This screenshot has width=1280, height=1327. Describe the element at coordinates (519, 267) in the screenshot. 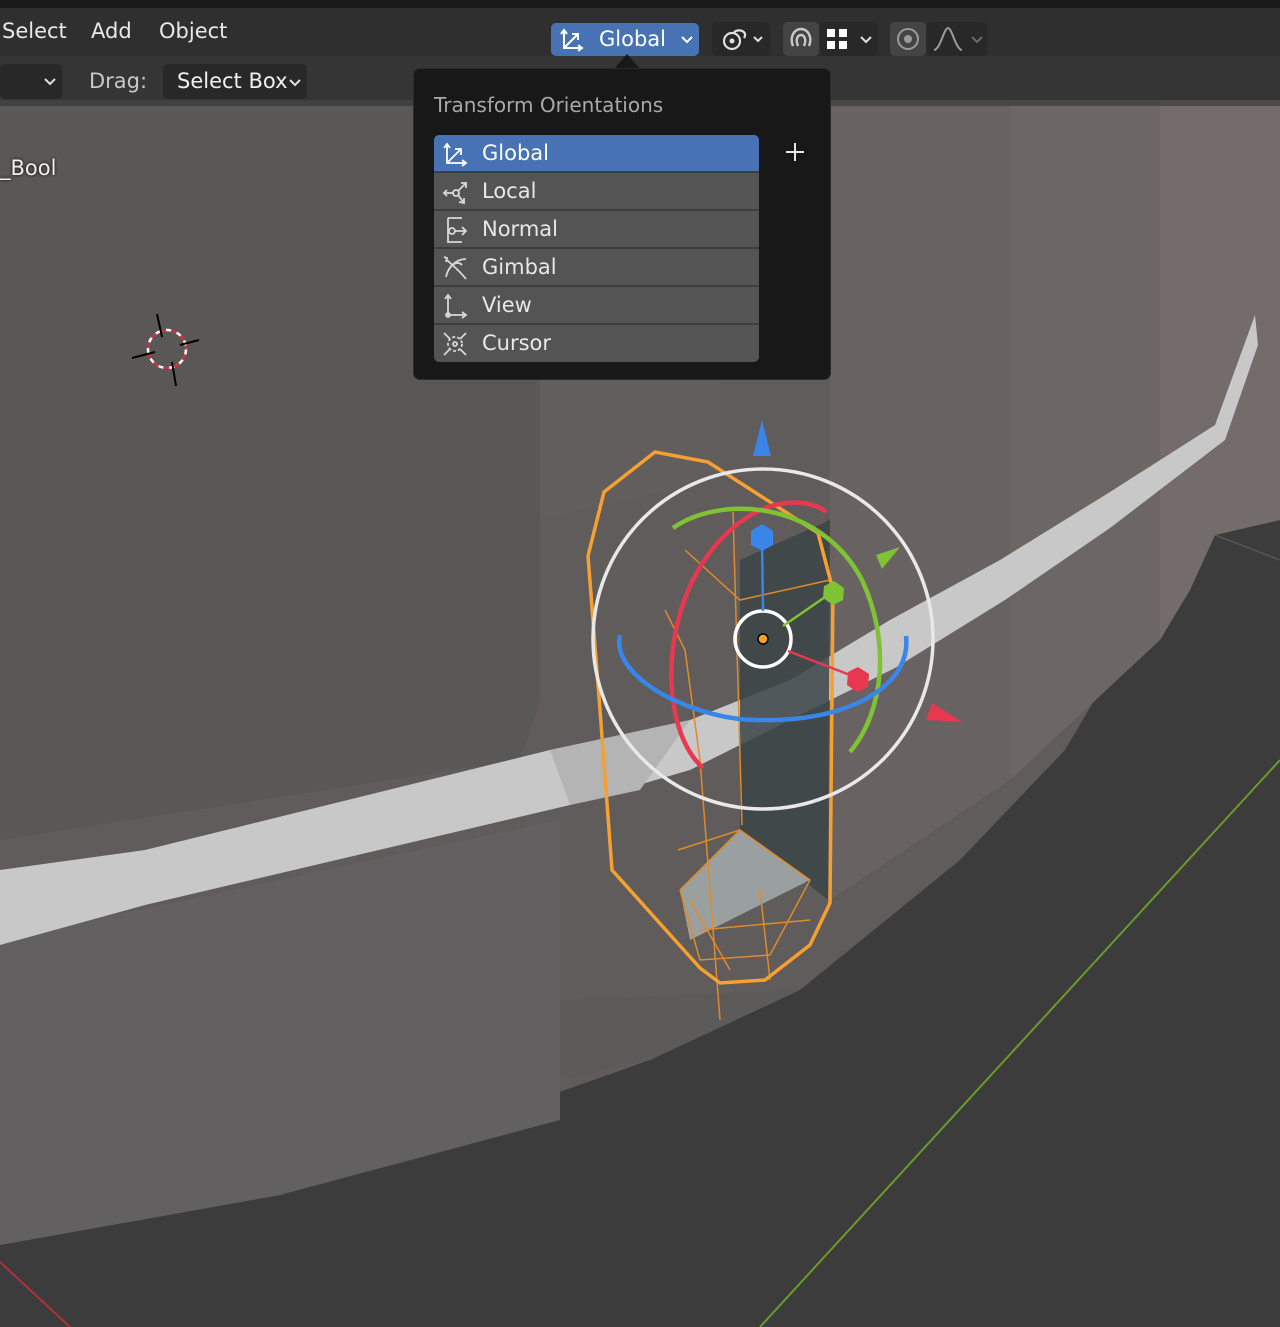

I see `orientation-label: Gimbal` at that location.